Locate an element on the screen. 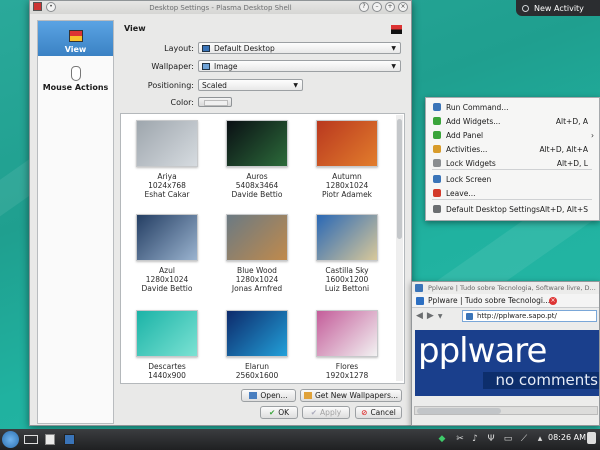  scissors-icon: ✂ is located at coordinates (460, 439).